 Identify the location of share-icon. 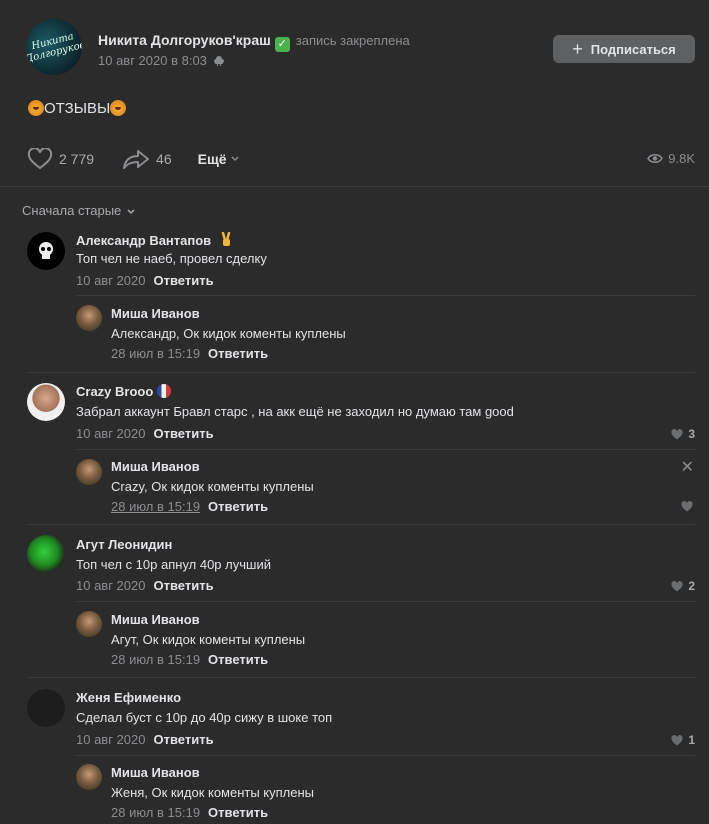
(136, 159).